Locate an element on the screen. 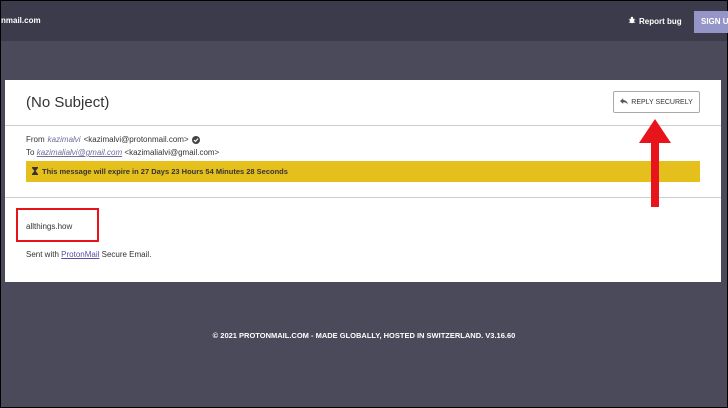 The image size is (728, 408). from-name: kazimalvi is located at coordinates (64, 139).